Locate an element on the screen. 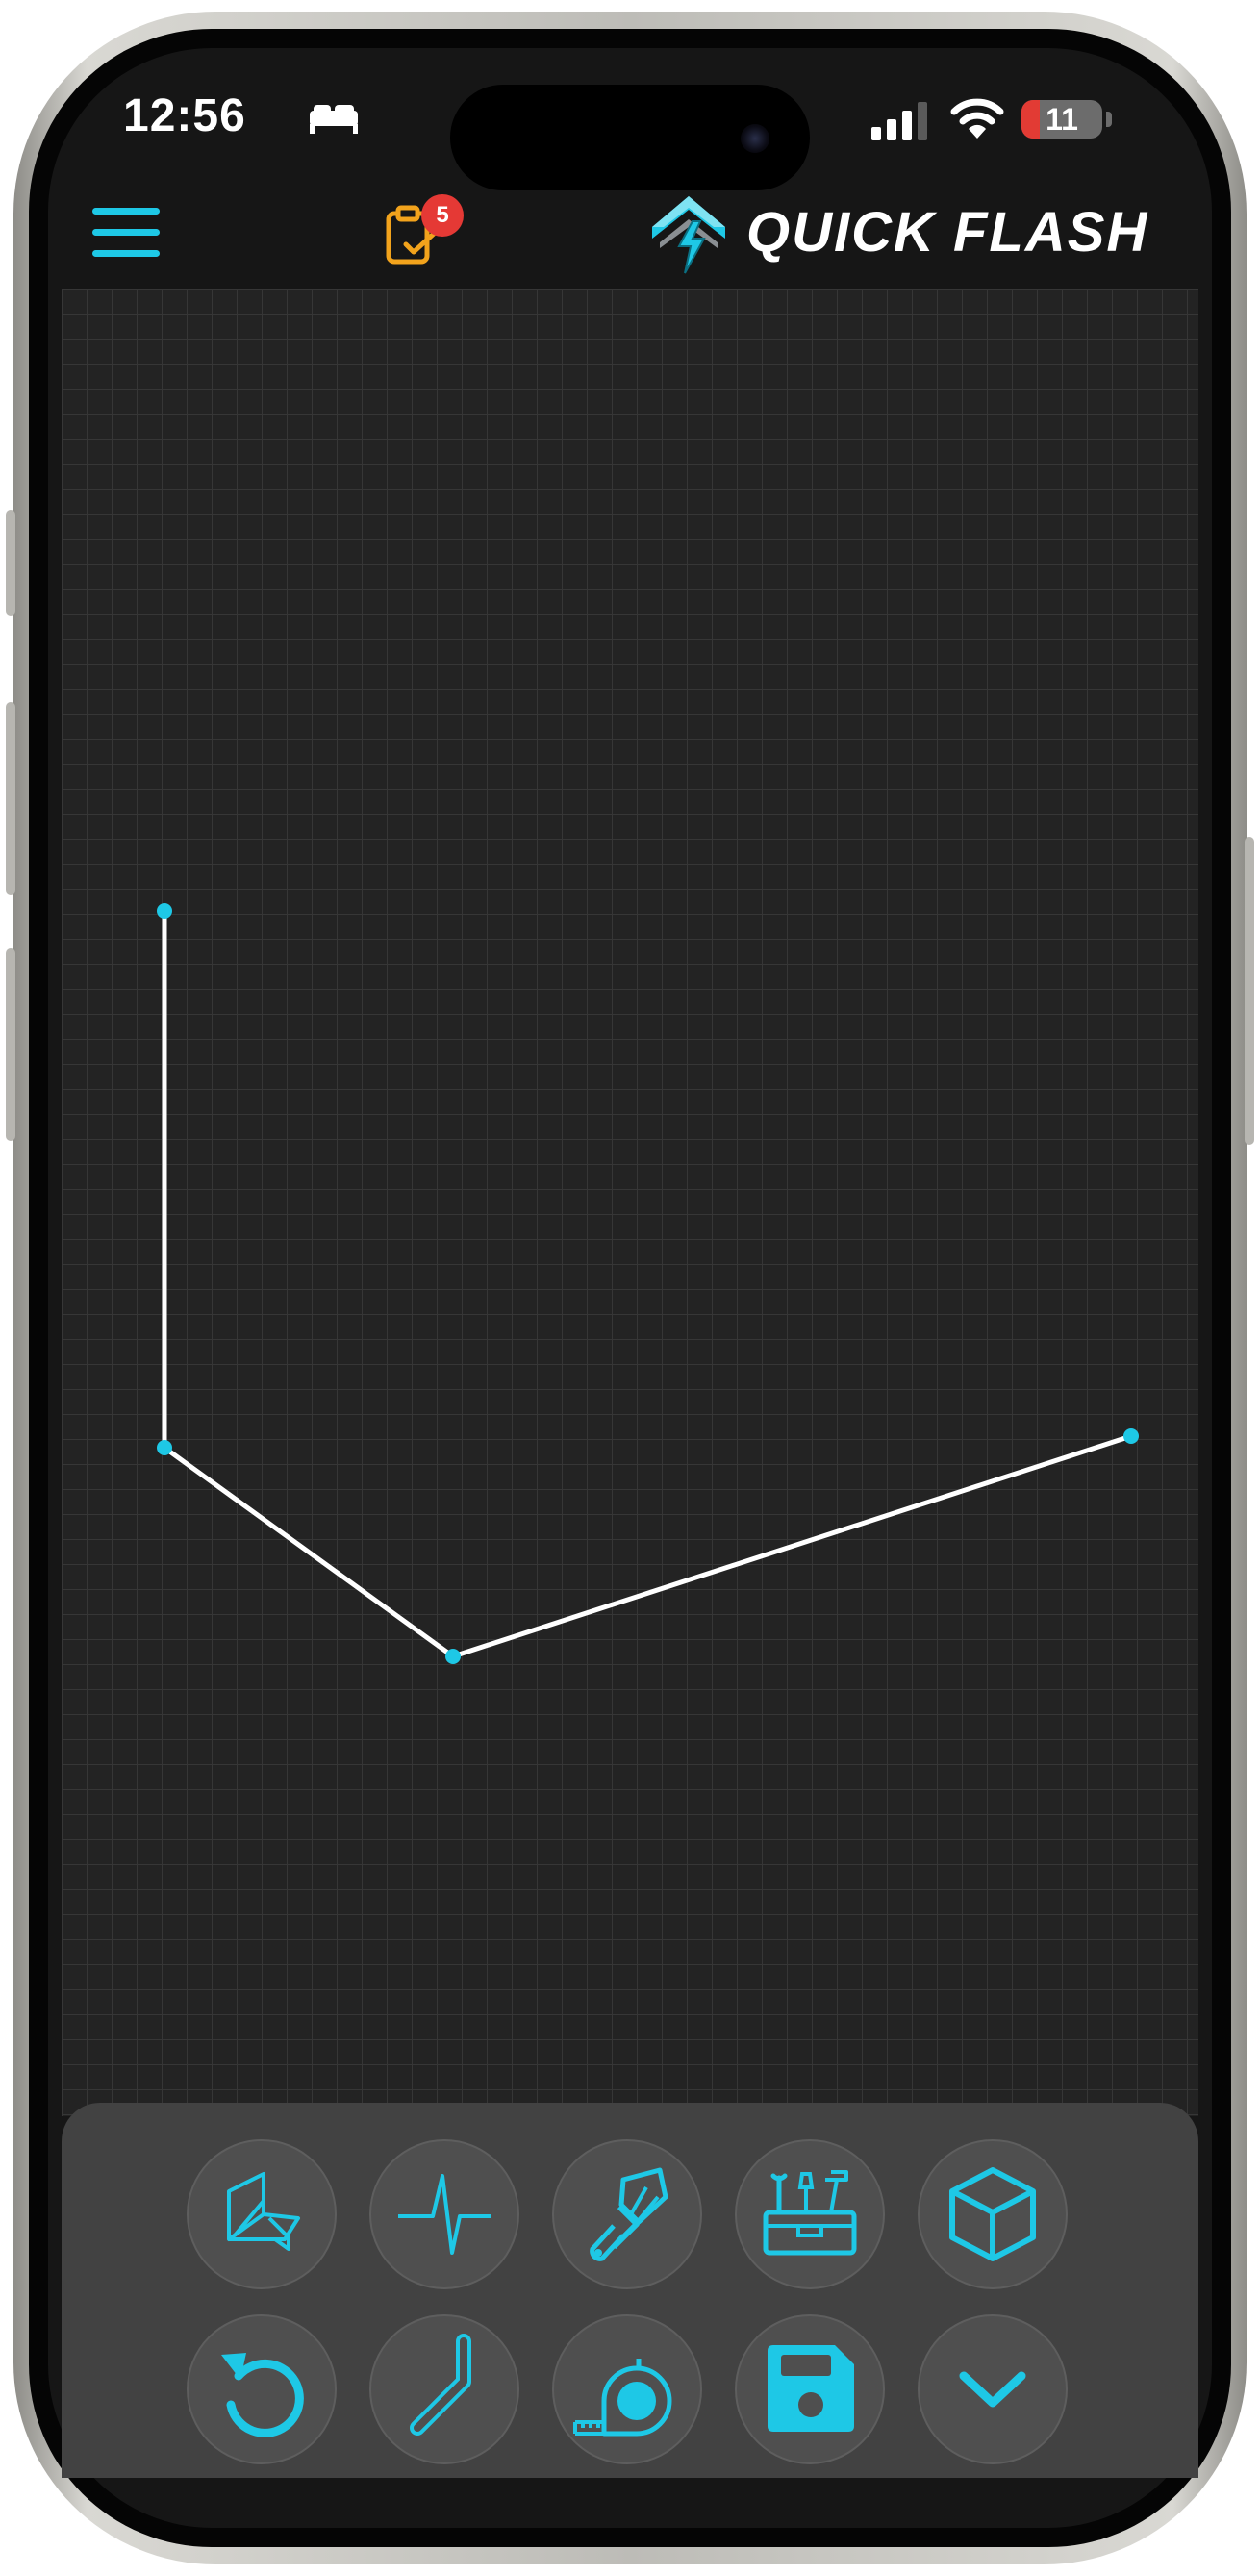 The width and height of the screenshot is (1260, 2576). tape-measure-icon is located at coordinates (622, 2398).